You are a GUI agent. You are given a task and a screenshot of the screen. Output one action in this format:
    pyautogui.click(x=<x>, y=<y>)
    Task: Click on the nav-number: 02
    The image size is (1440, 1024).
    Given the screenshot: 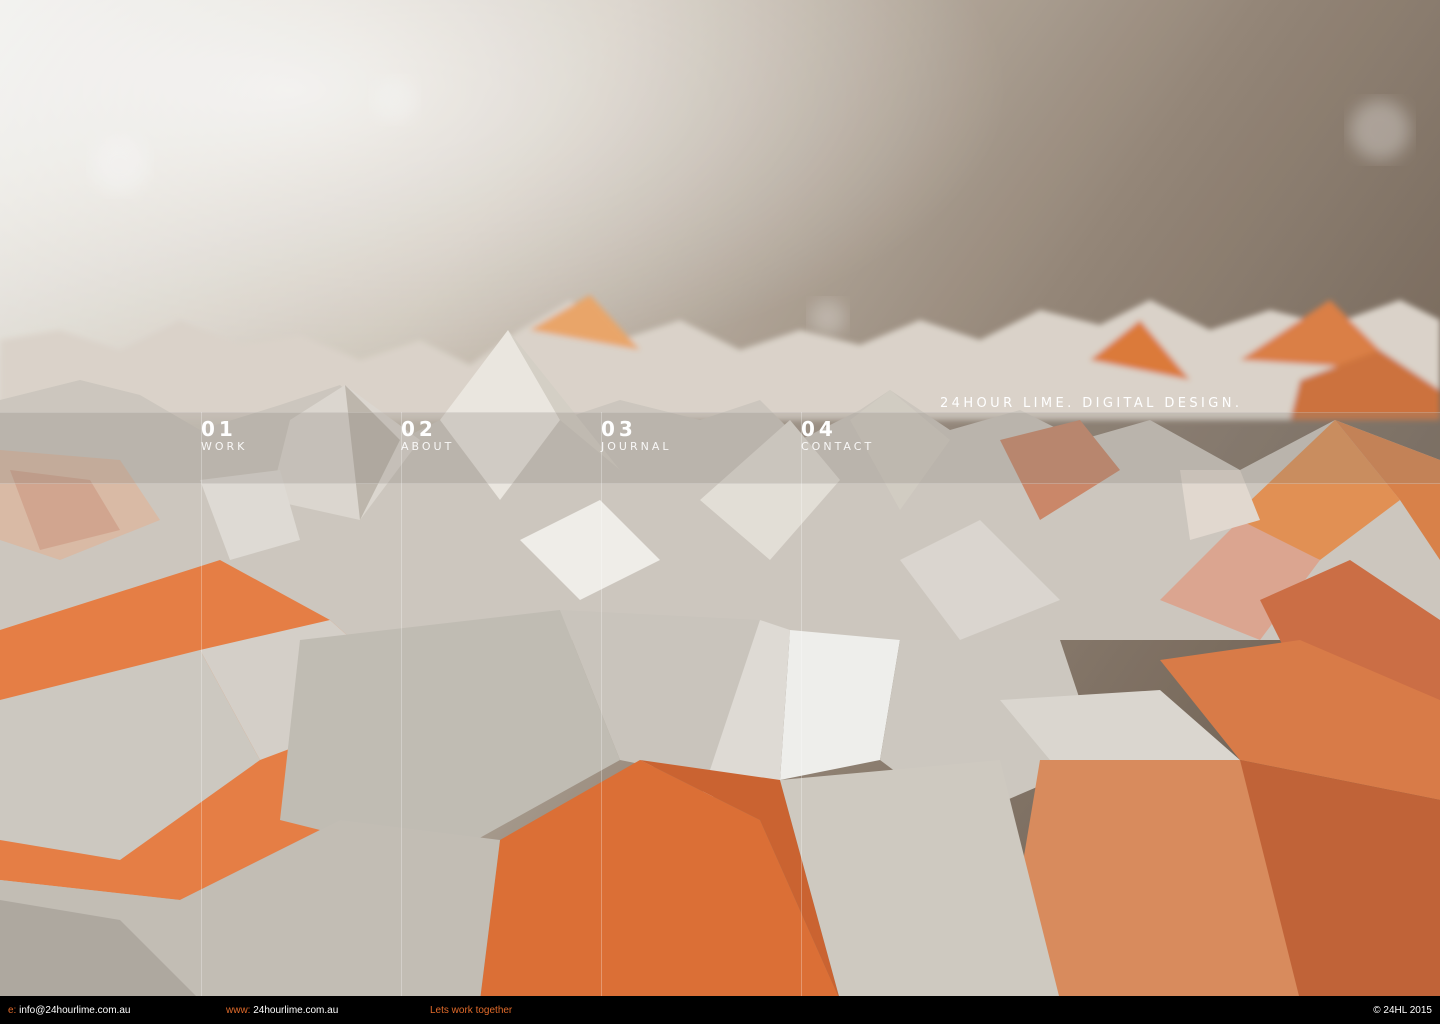 What is the action you would take?
    pyautogui.click(x=419, y=429)
    